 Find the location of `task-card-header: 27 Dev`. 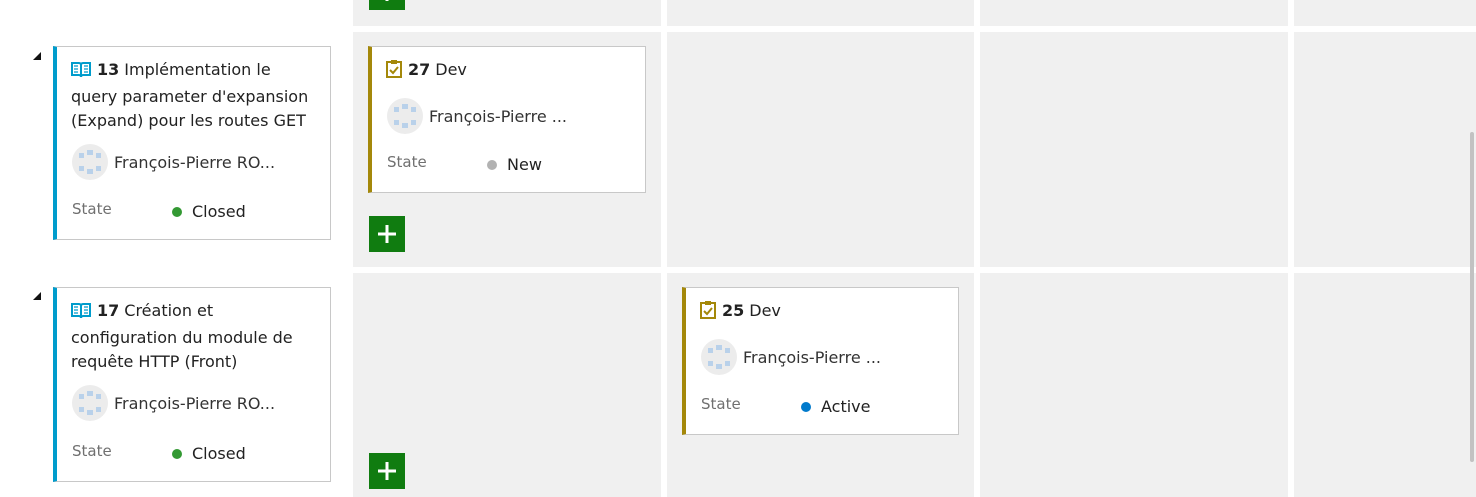

task-card-header: 27 Dev is located at coordinates (509, 71).